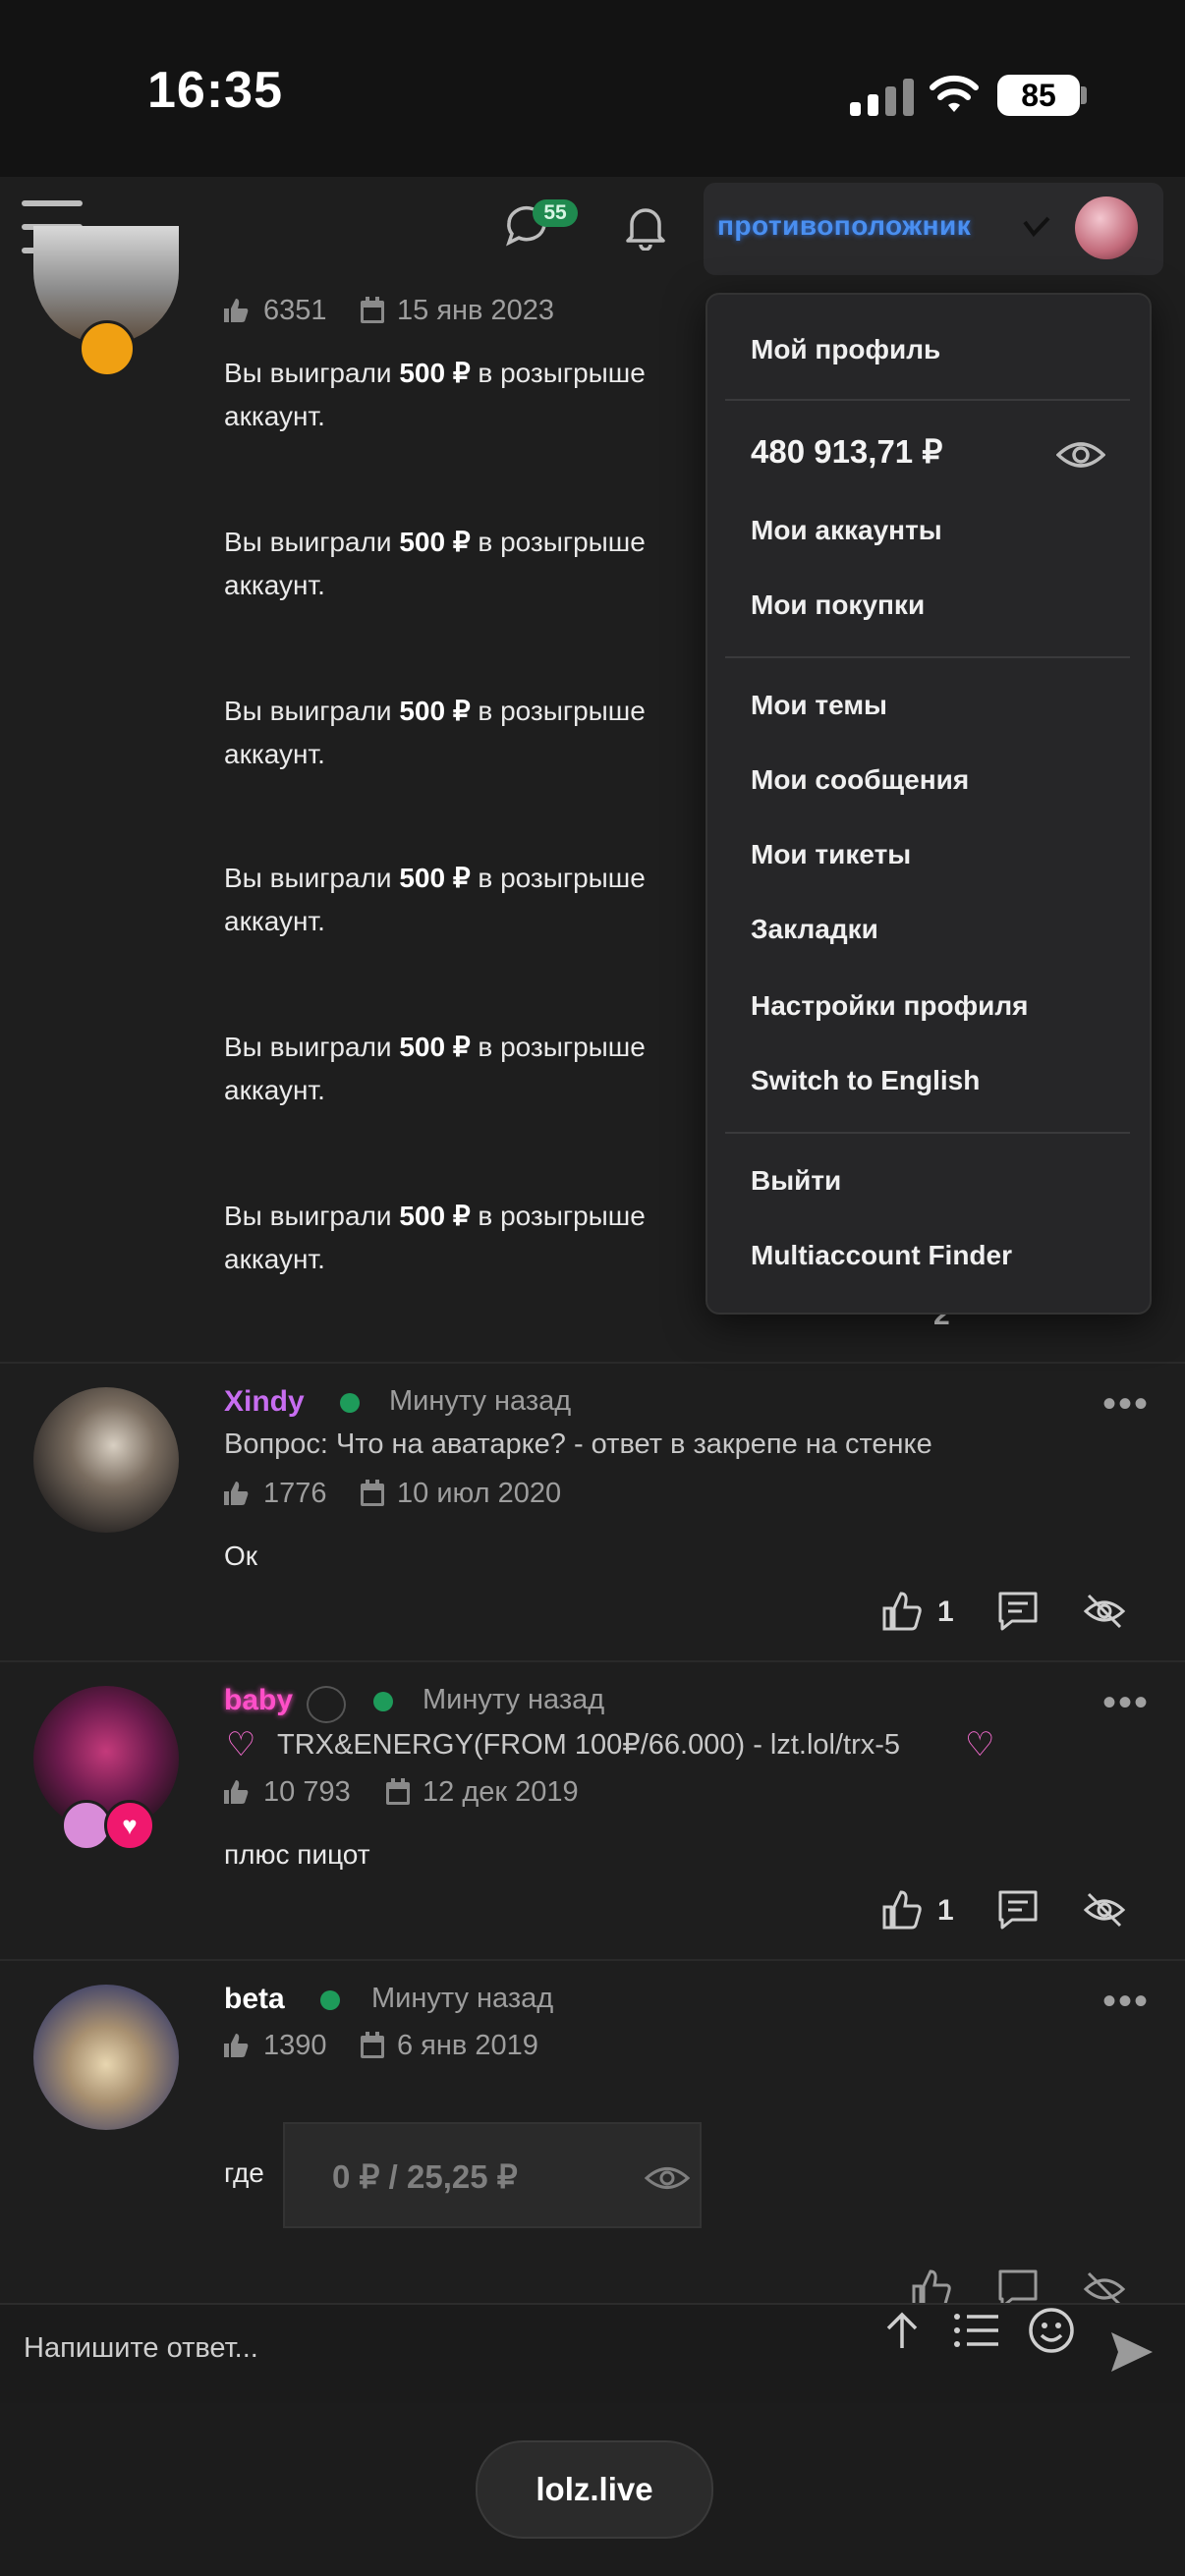  Describe the element at coordinates (476, 310) in the screenshot. I see `post1-date: 15 янв 2023` at that location.